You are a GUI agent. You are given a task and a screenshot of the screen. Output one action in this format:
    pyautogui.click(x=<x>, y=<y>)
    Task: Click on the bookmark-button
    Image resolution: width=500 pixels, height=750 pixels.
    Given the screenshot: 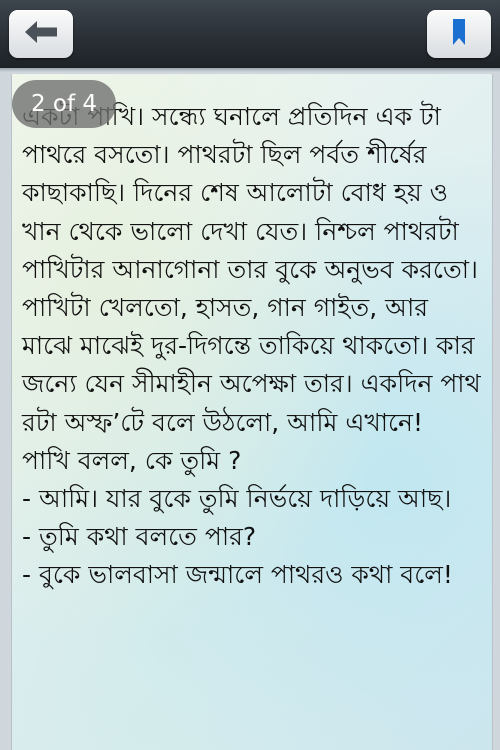 What is the action you would take?
    pyautogui.click(x=459, y=34)
    